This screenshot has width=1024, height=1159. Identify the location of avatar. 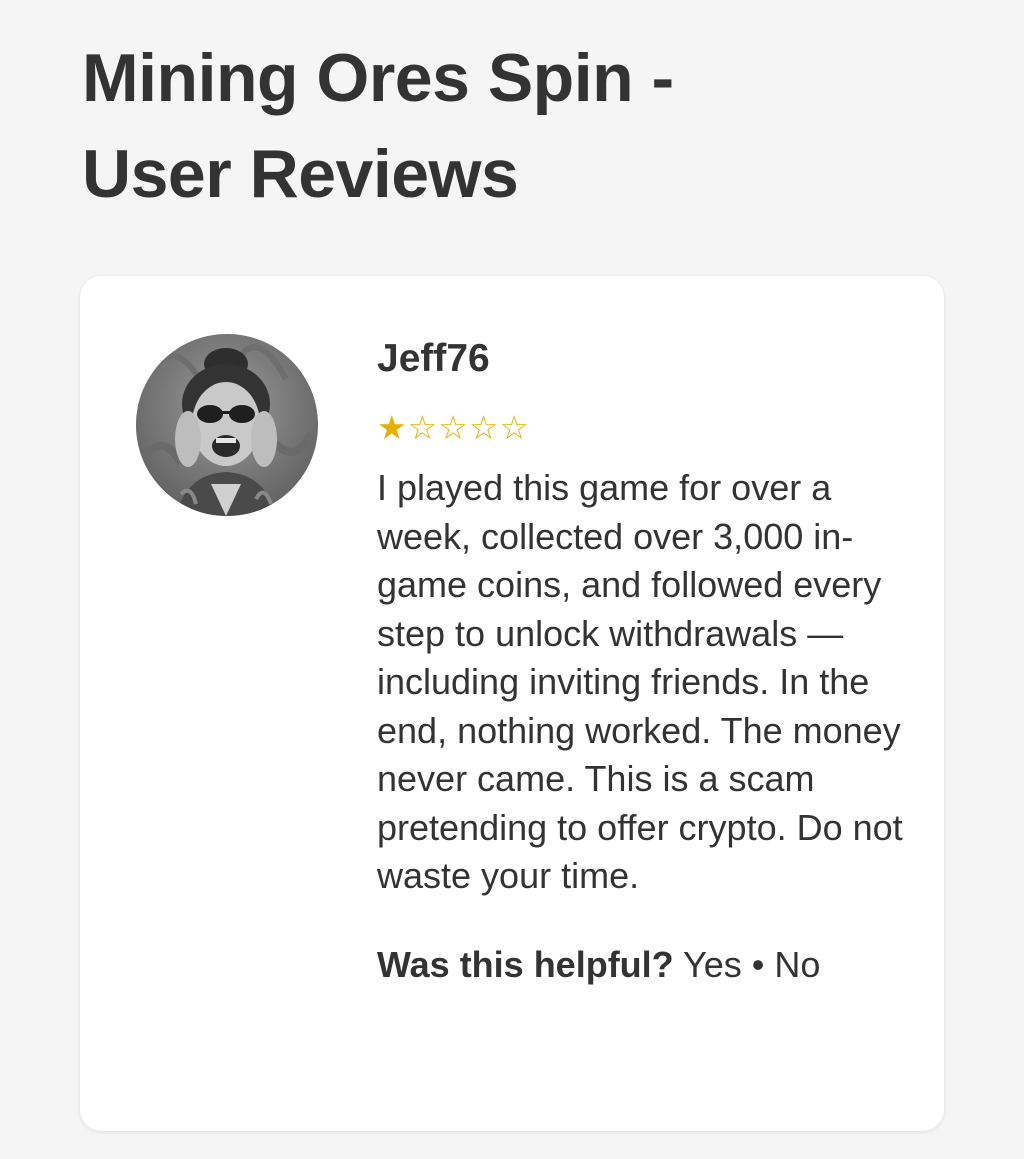
(227, 425).